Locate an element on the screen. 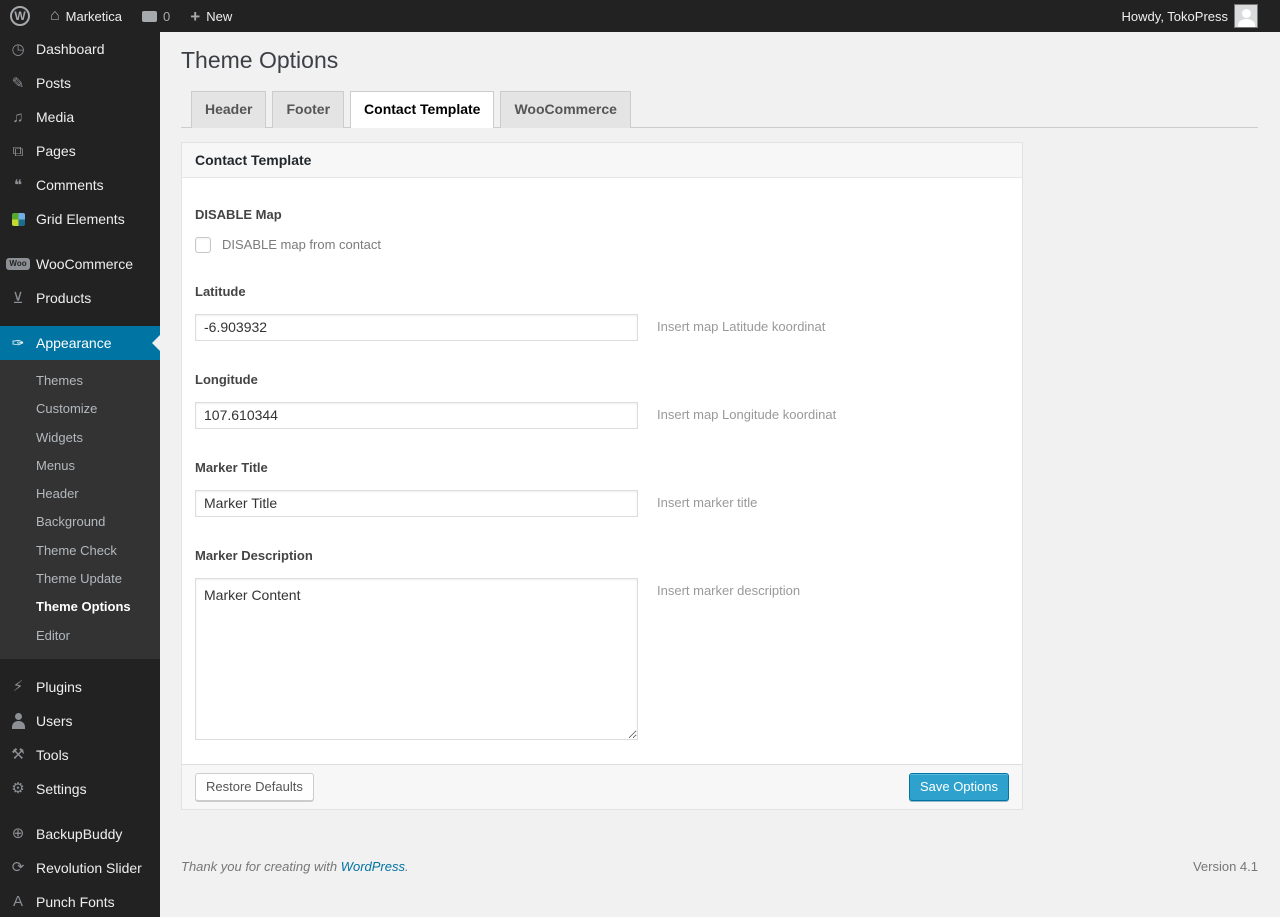  sidebar-item-comments: ❝ Comments is located at coordinates (80, 185).